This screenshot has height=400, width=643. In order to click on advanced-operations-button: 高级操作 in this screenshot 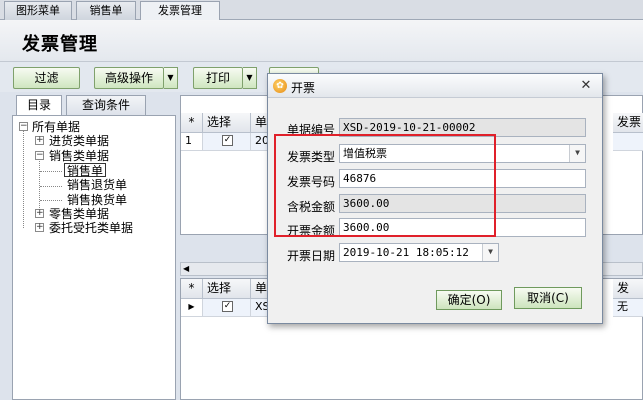, I will do `click(129, 78)`.